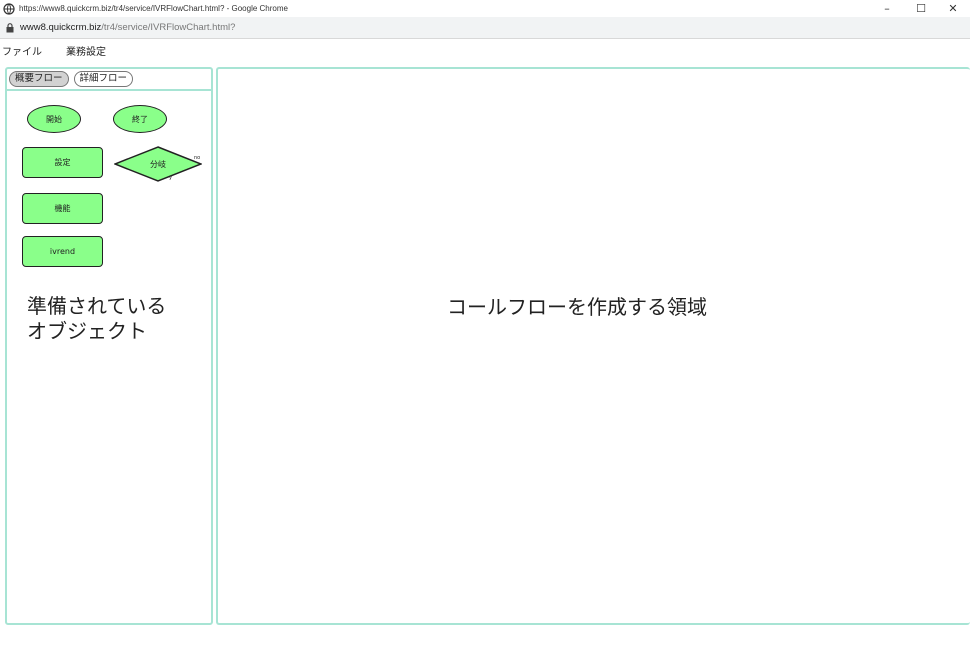  What do you see at coordinates (86, 50) in the screenshot?
I see `menu-business-settings: 業務設定` at bounding box center [86, 50].